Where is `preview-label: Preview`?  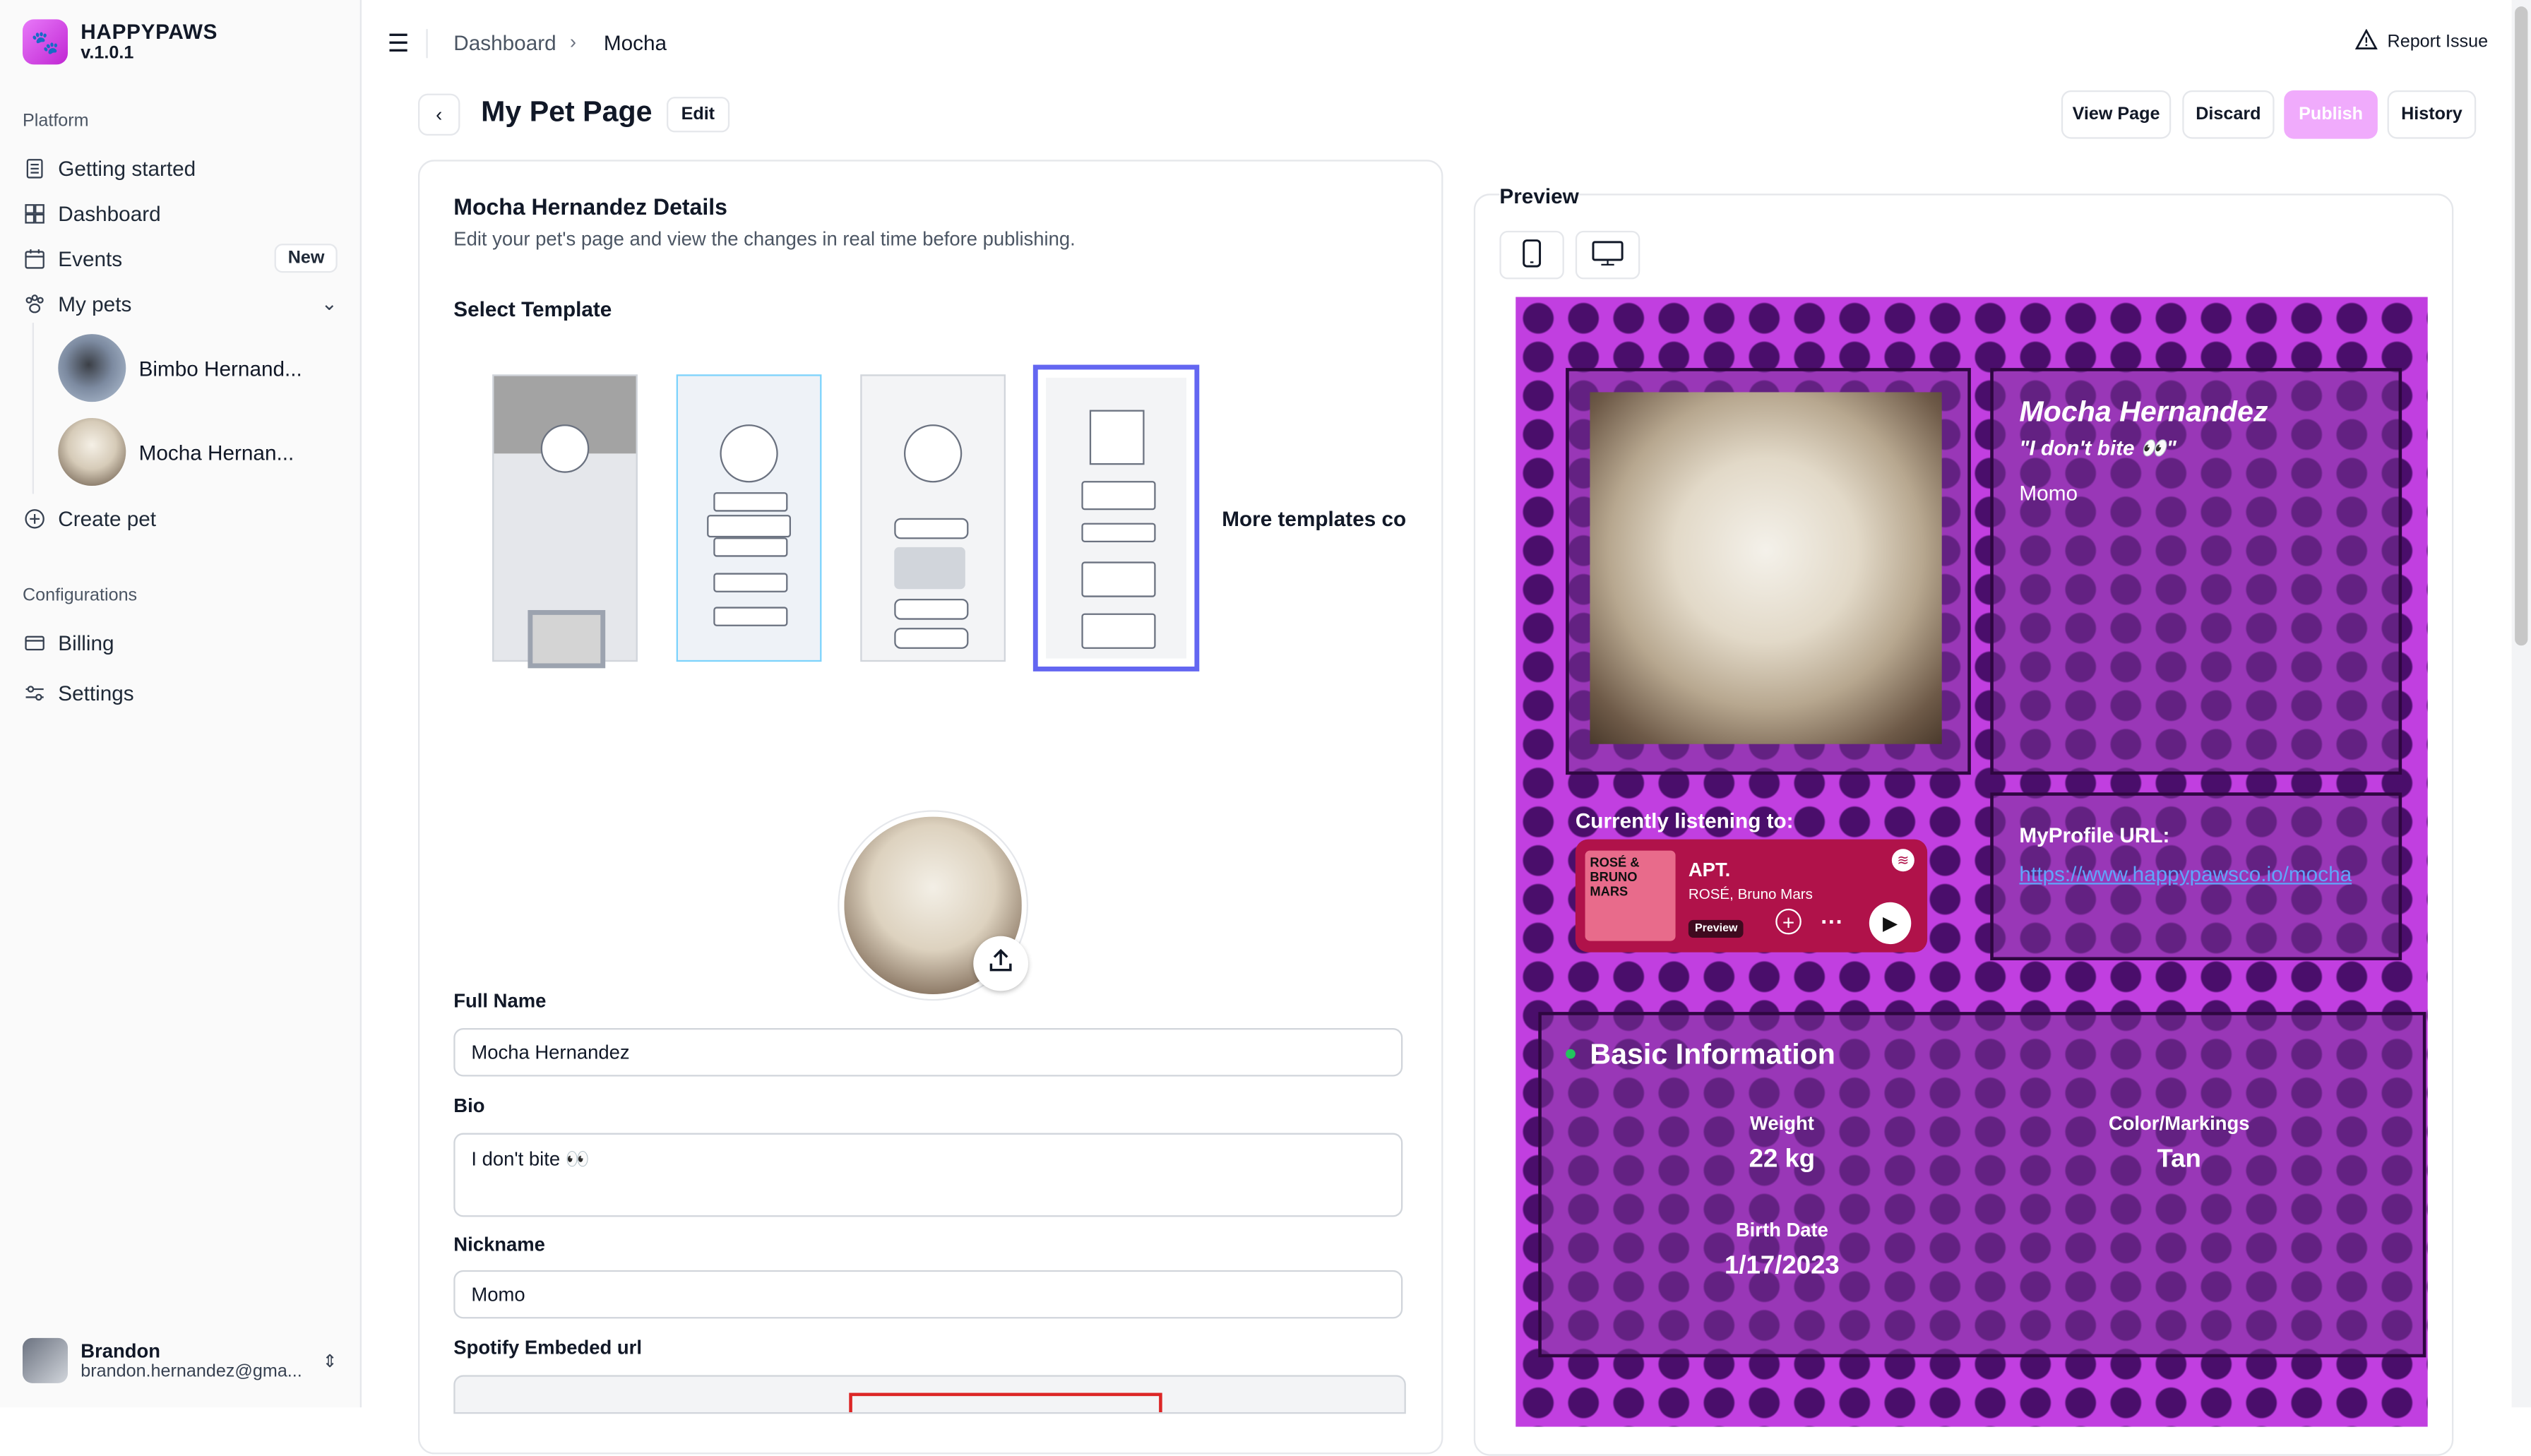
preview-label: Preview is located at coordinates (1539, 196).